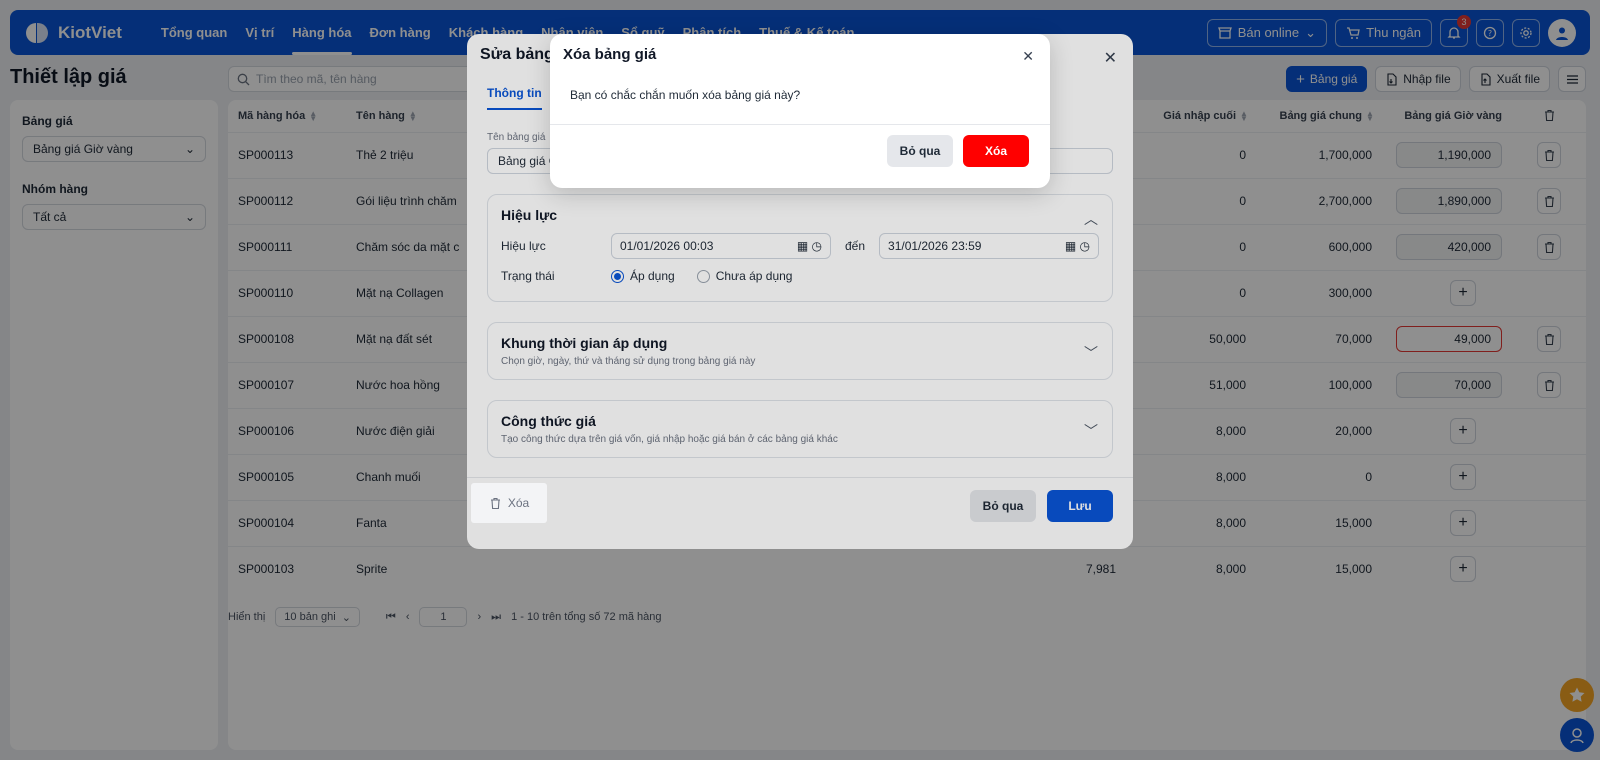 This screenshot has height=760, width=1600. What do you see at coordinates (800, 124) in the screenshot?
I see `divider` at bounding box center [800, 124].